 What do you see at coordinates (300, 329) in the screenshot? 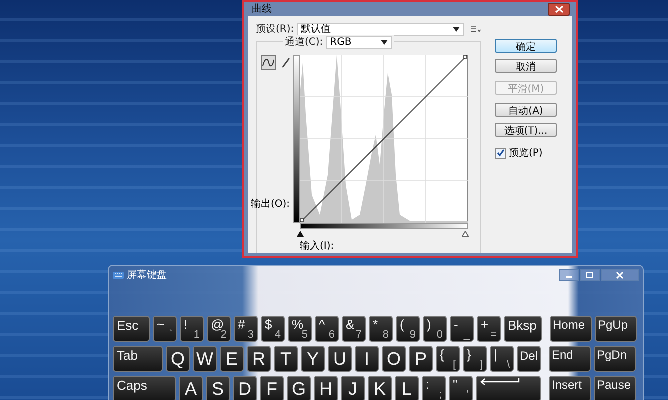
I see `keyboard-key: % 5` at bounding box center [300, 329].